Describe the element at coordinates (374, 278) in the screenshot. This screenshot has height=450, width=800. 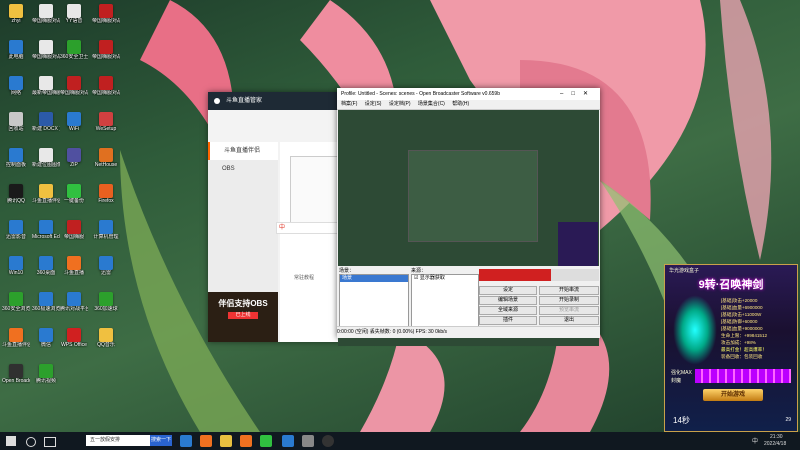
I see `scene-item: 场景` at that location.